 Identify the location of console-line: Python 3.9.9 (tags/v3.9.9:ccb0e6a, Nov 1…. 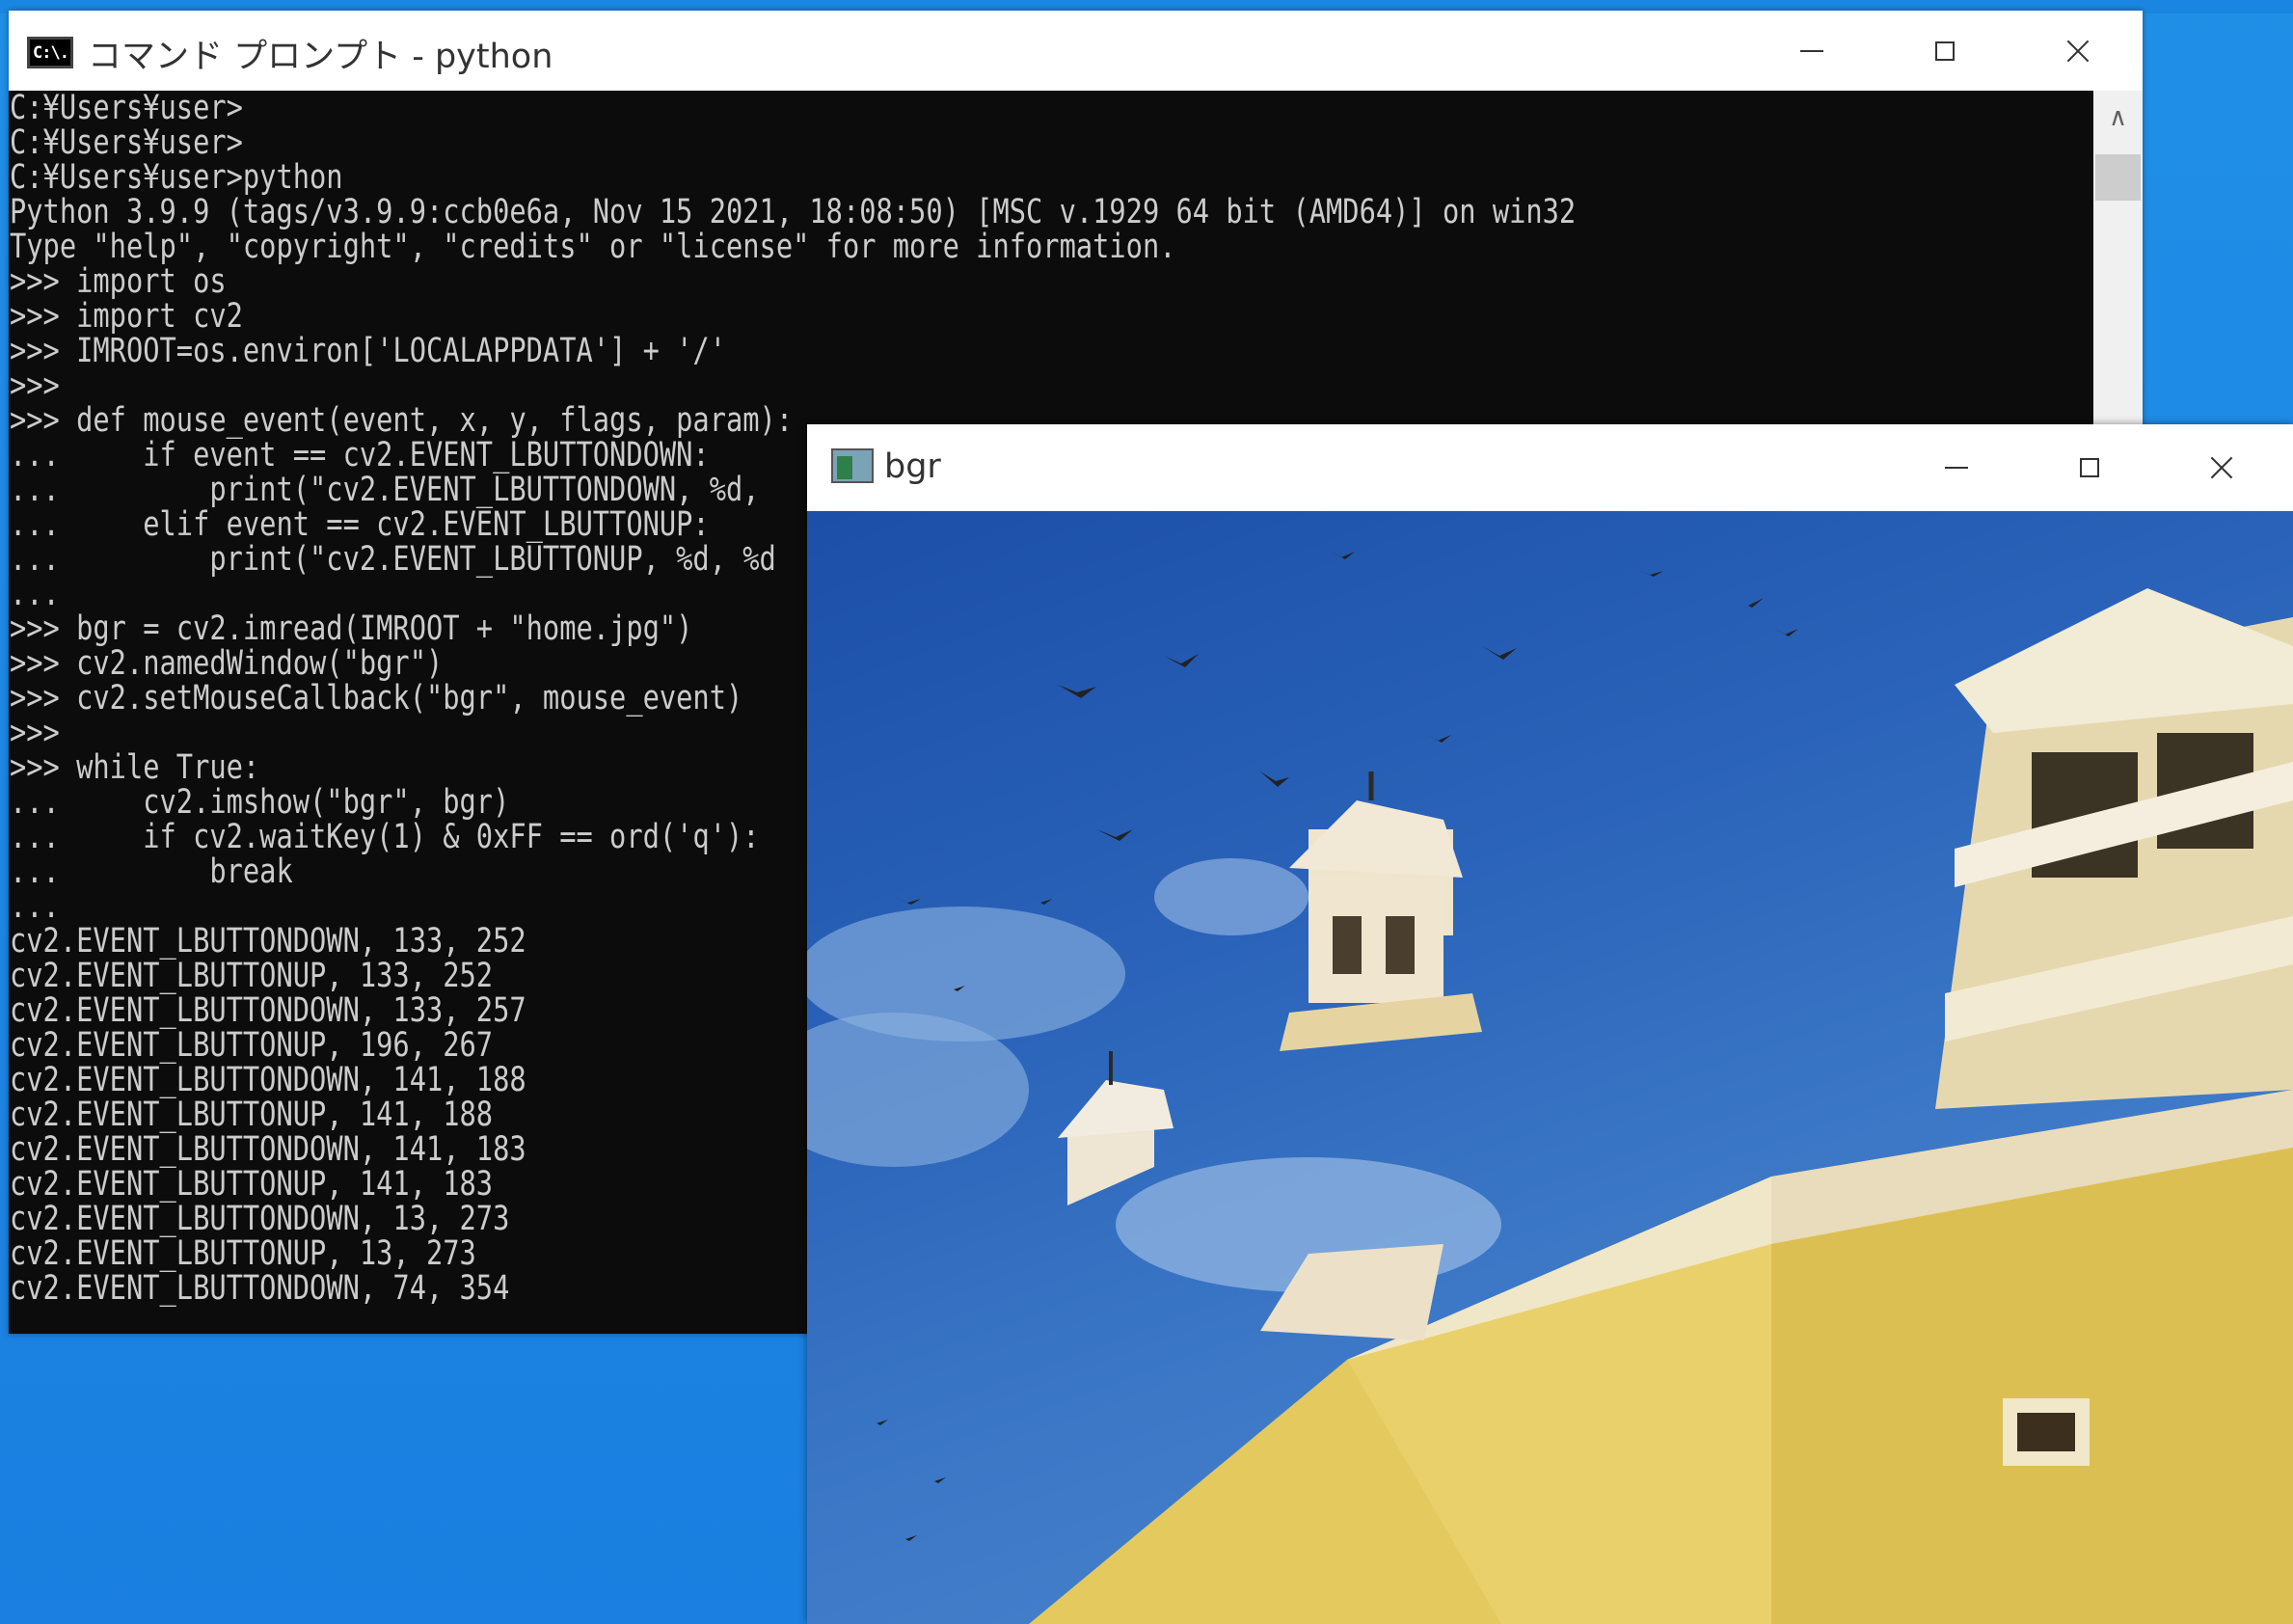
(793, 212).